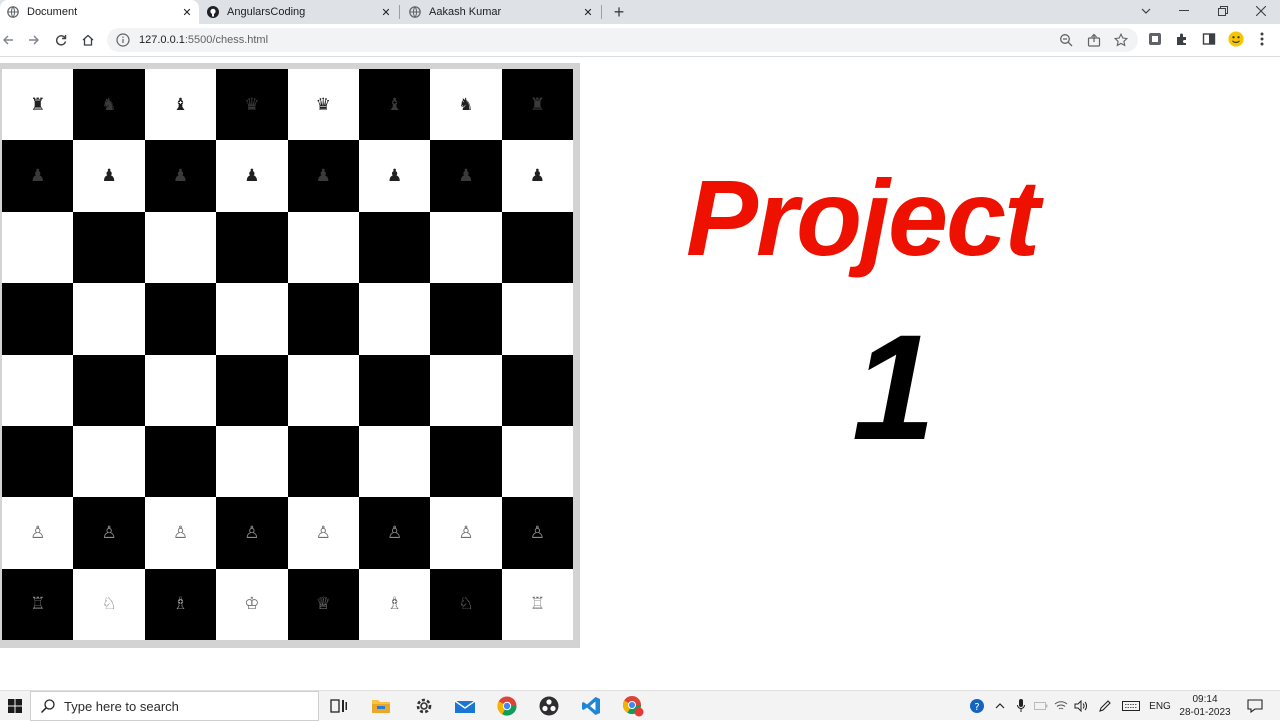  Describe the element at coordinates (501, 12) in the screenshot. I see `tab-aakash-kumar: Aakash Kumar ✕` at that location.